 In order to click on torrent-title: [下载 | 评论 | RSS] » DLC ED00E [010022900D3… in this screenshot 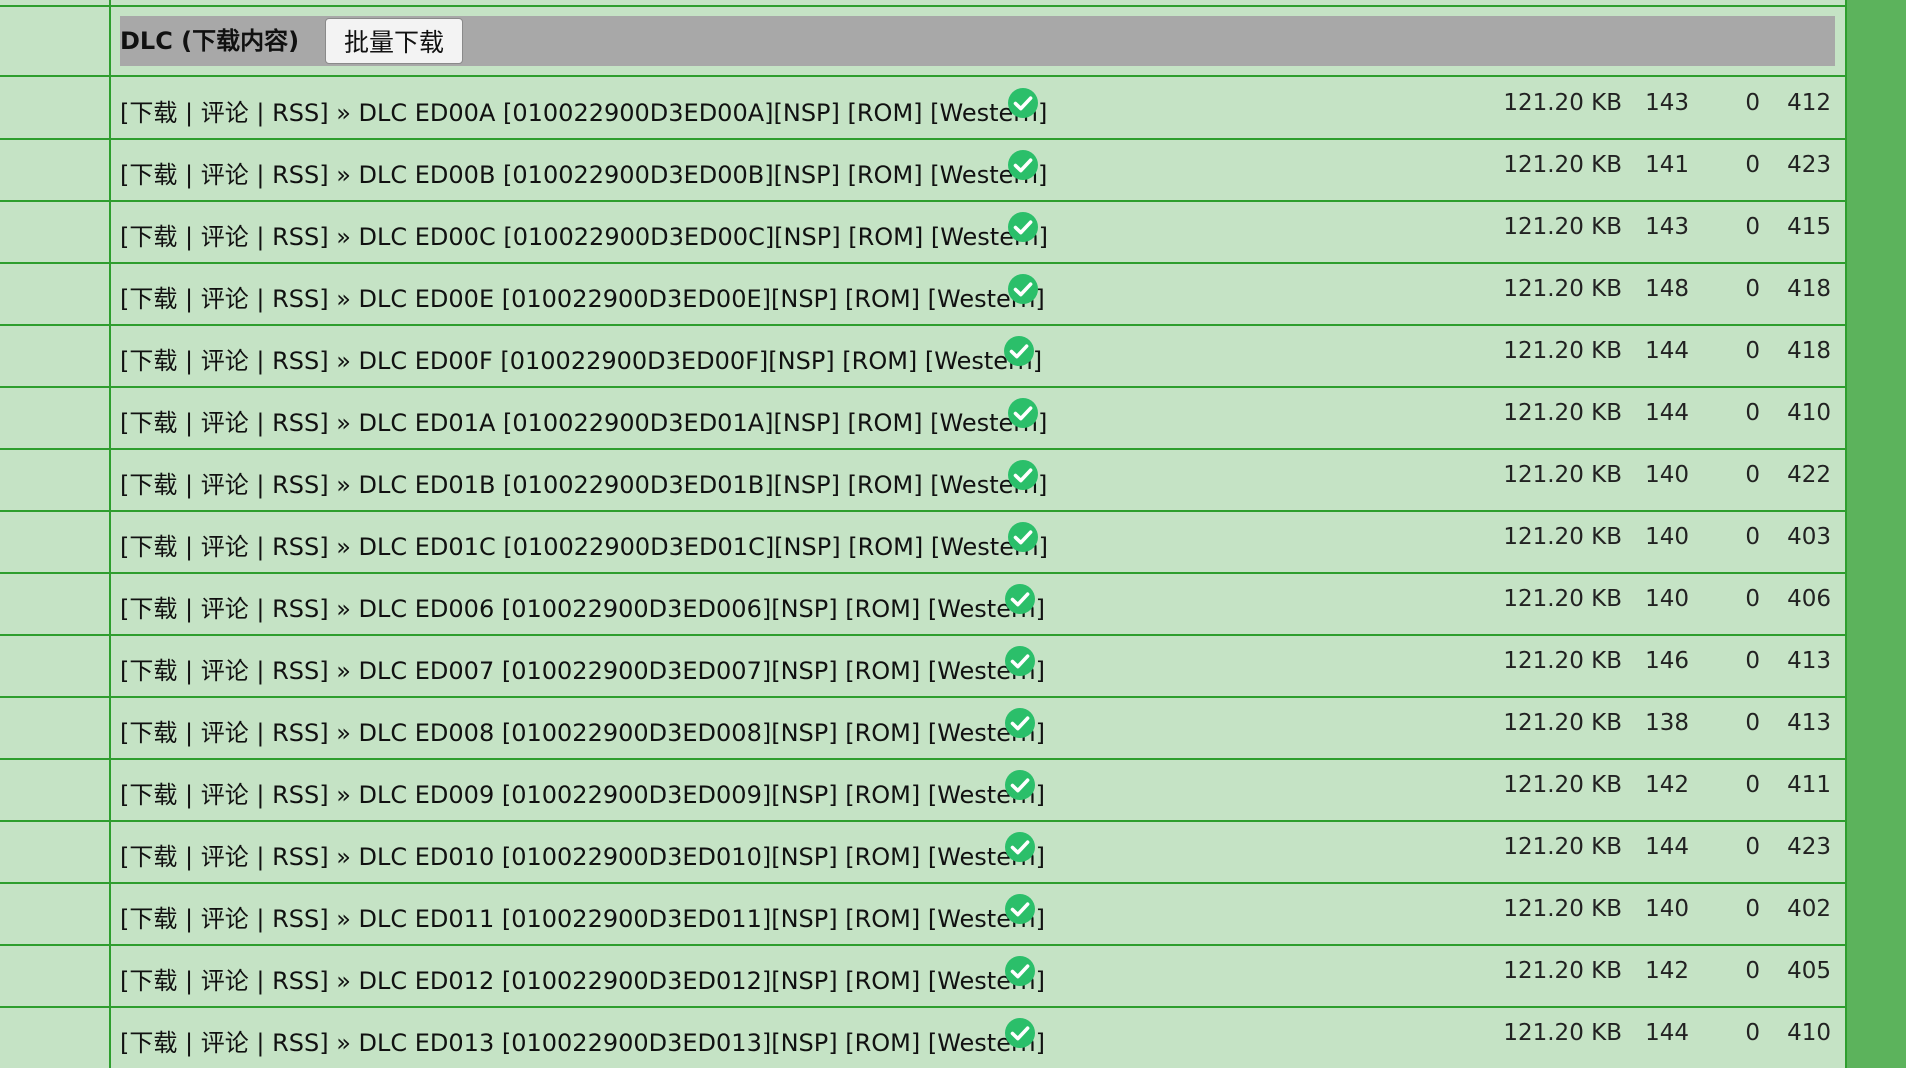, I will do `click(582, 299)`.